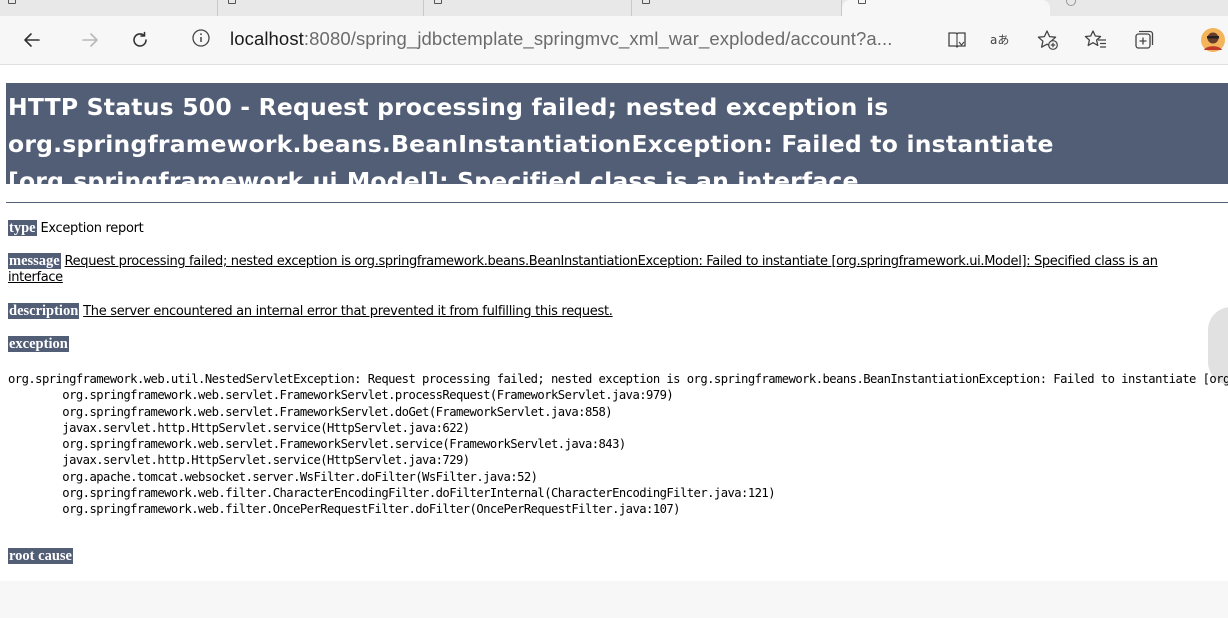 The height and width of the screenshot is (618, 1228). I want to click on immersive-reader-button, so click(957, 40).